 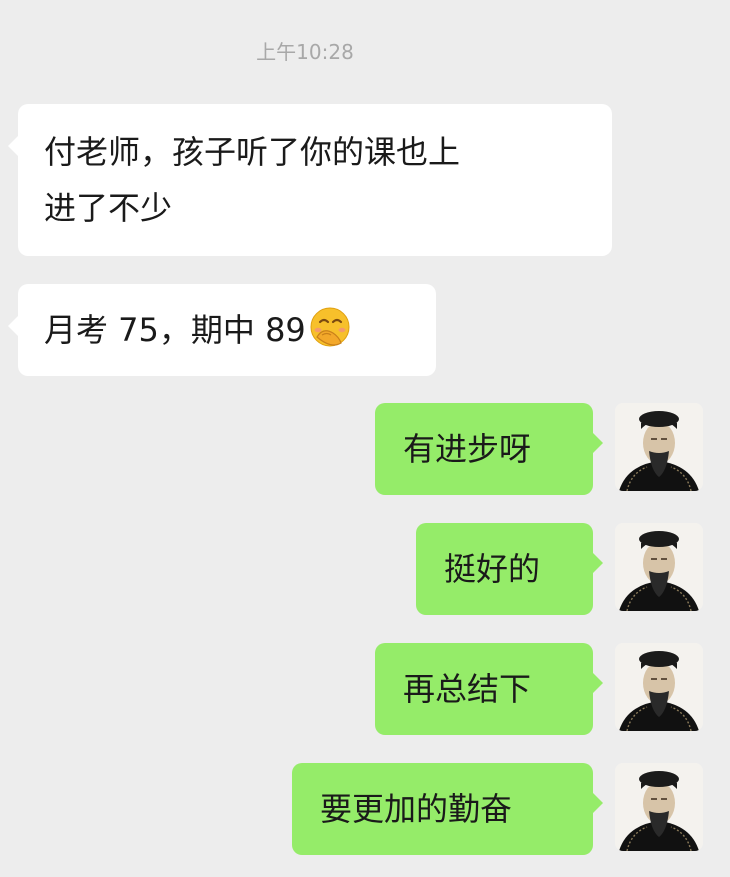 I want to click on face-with-hand-over-mouth-emoji, so click(x=330, y=327).